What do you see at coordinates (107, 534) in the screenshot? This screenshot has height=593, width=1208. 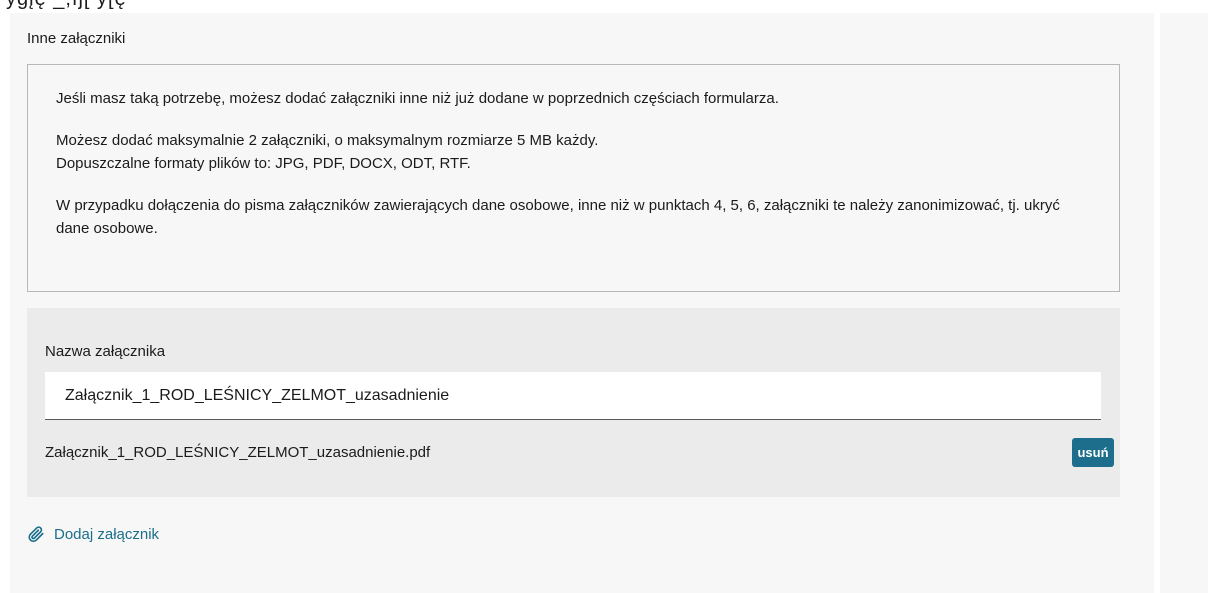 I see `add-attachment-label: Dodaj załącznik` at bounding box center [107, 534].